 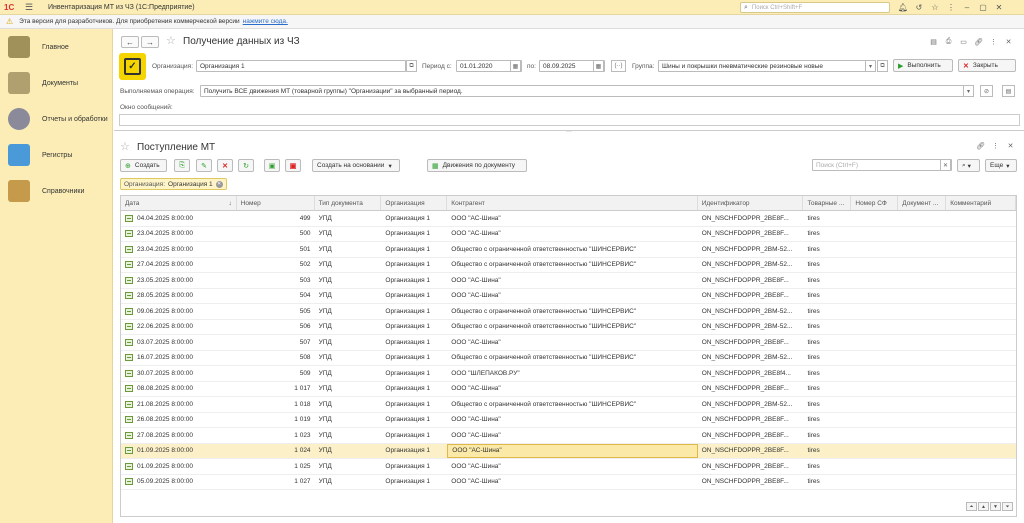 What do you see at coordinates (204, 165) in the screenshot?
I see `edit-button: ✎` at bounding box center [204, 165].